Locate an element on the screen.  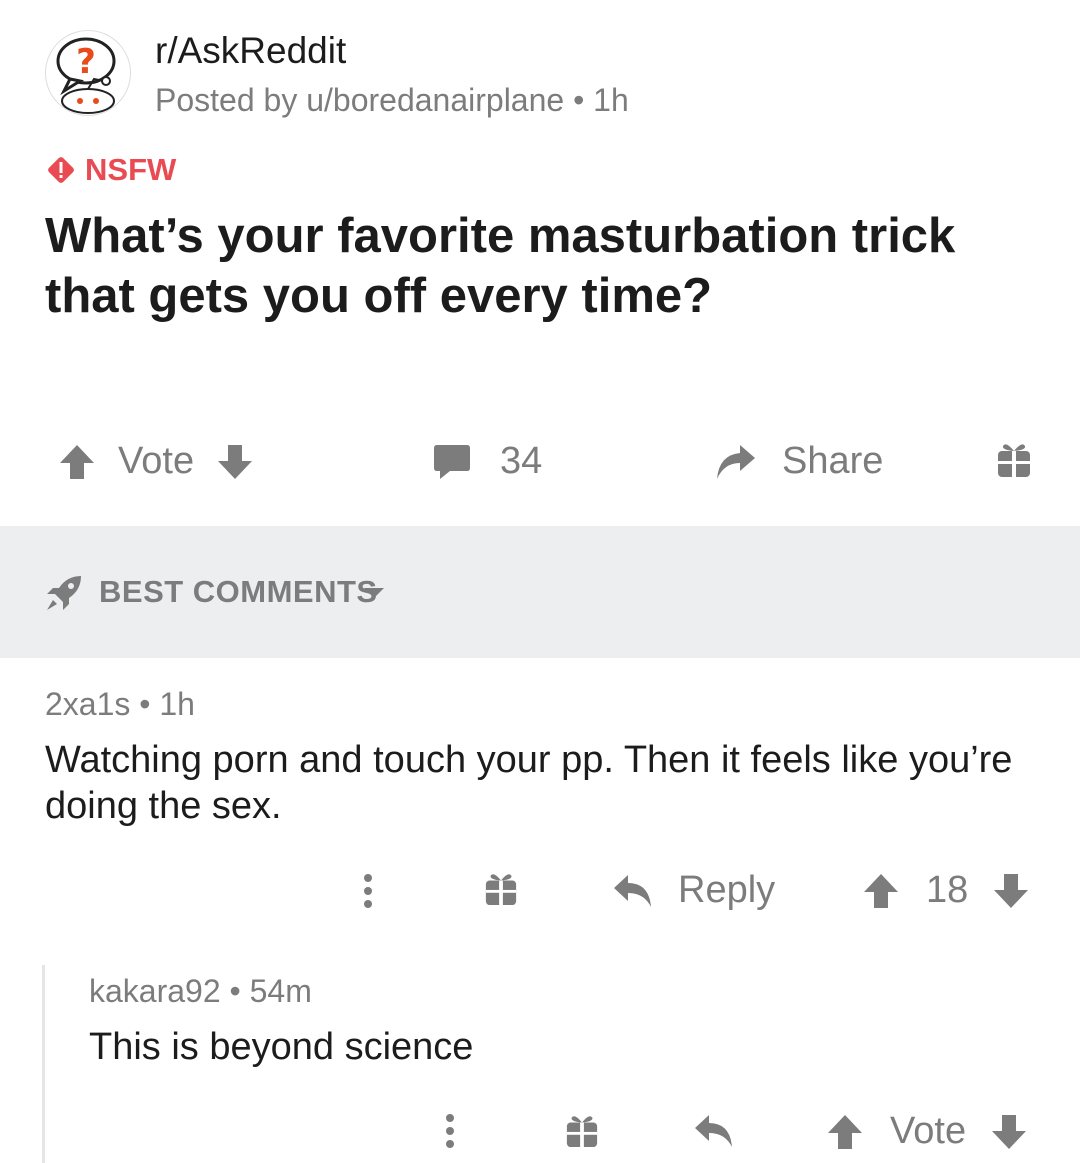
post-vote-label: Vote is located at coordinates (156, 461).